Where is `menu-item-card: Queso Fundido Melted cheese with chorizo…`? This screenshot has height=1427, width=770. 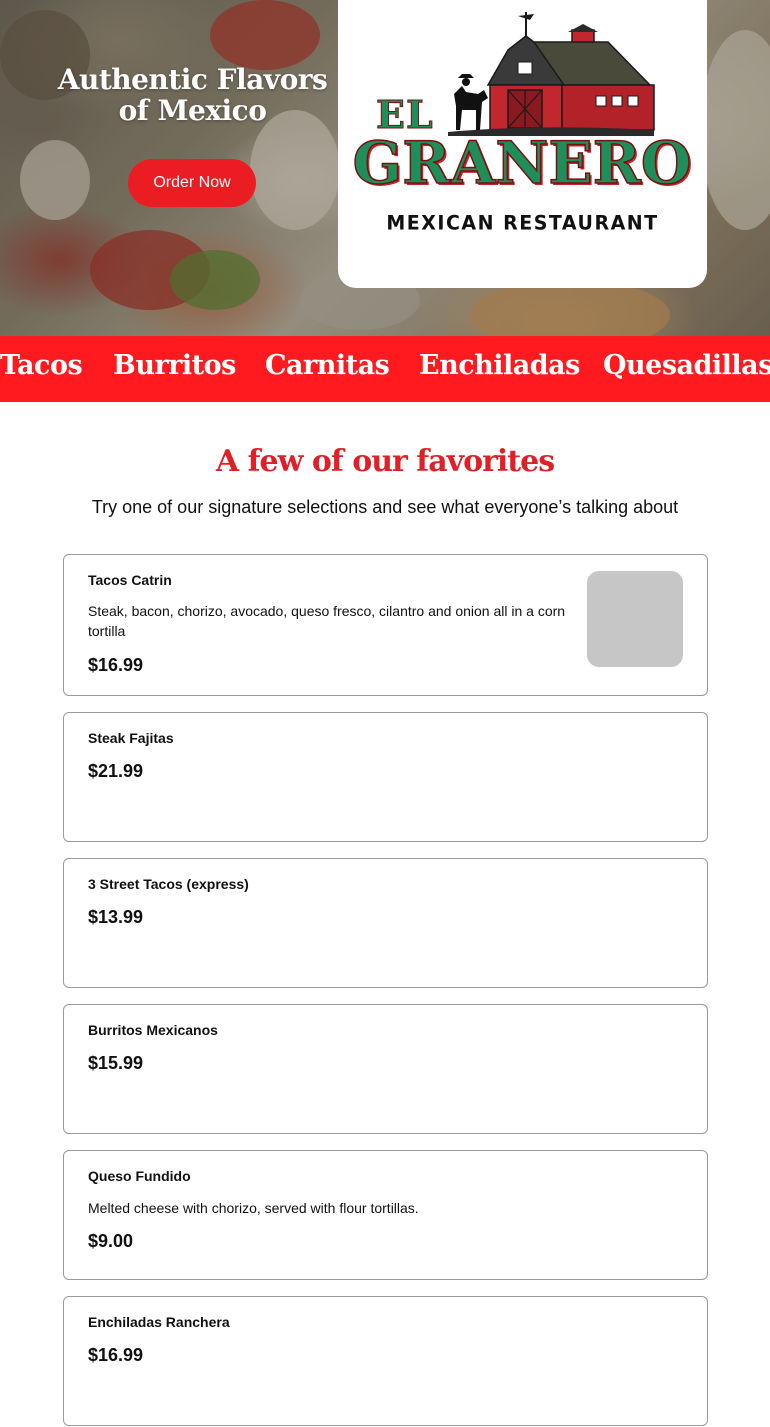
menu-item-card: Queso Fundido Melted cheese with chorizo… is located at coordinates (385, 1215).